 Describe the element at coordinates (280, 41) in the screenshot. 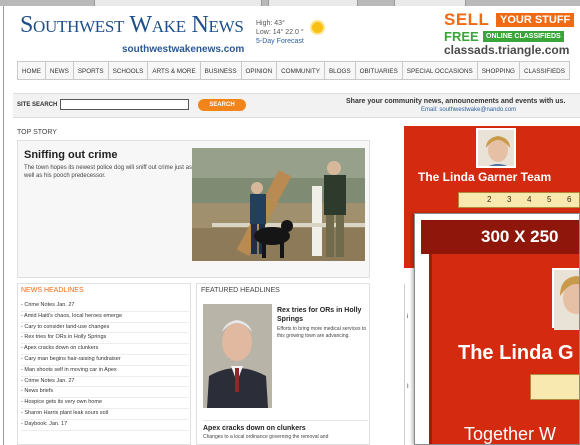

I see `forecast-link: 5-Day Forecast` at that location.